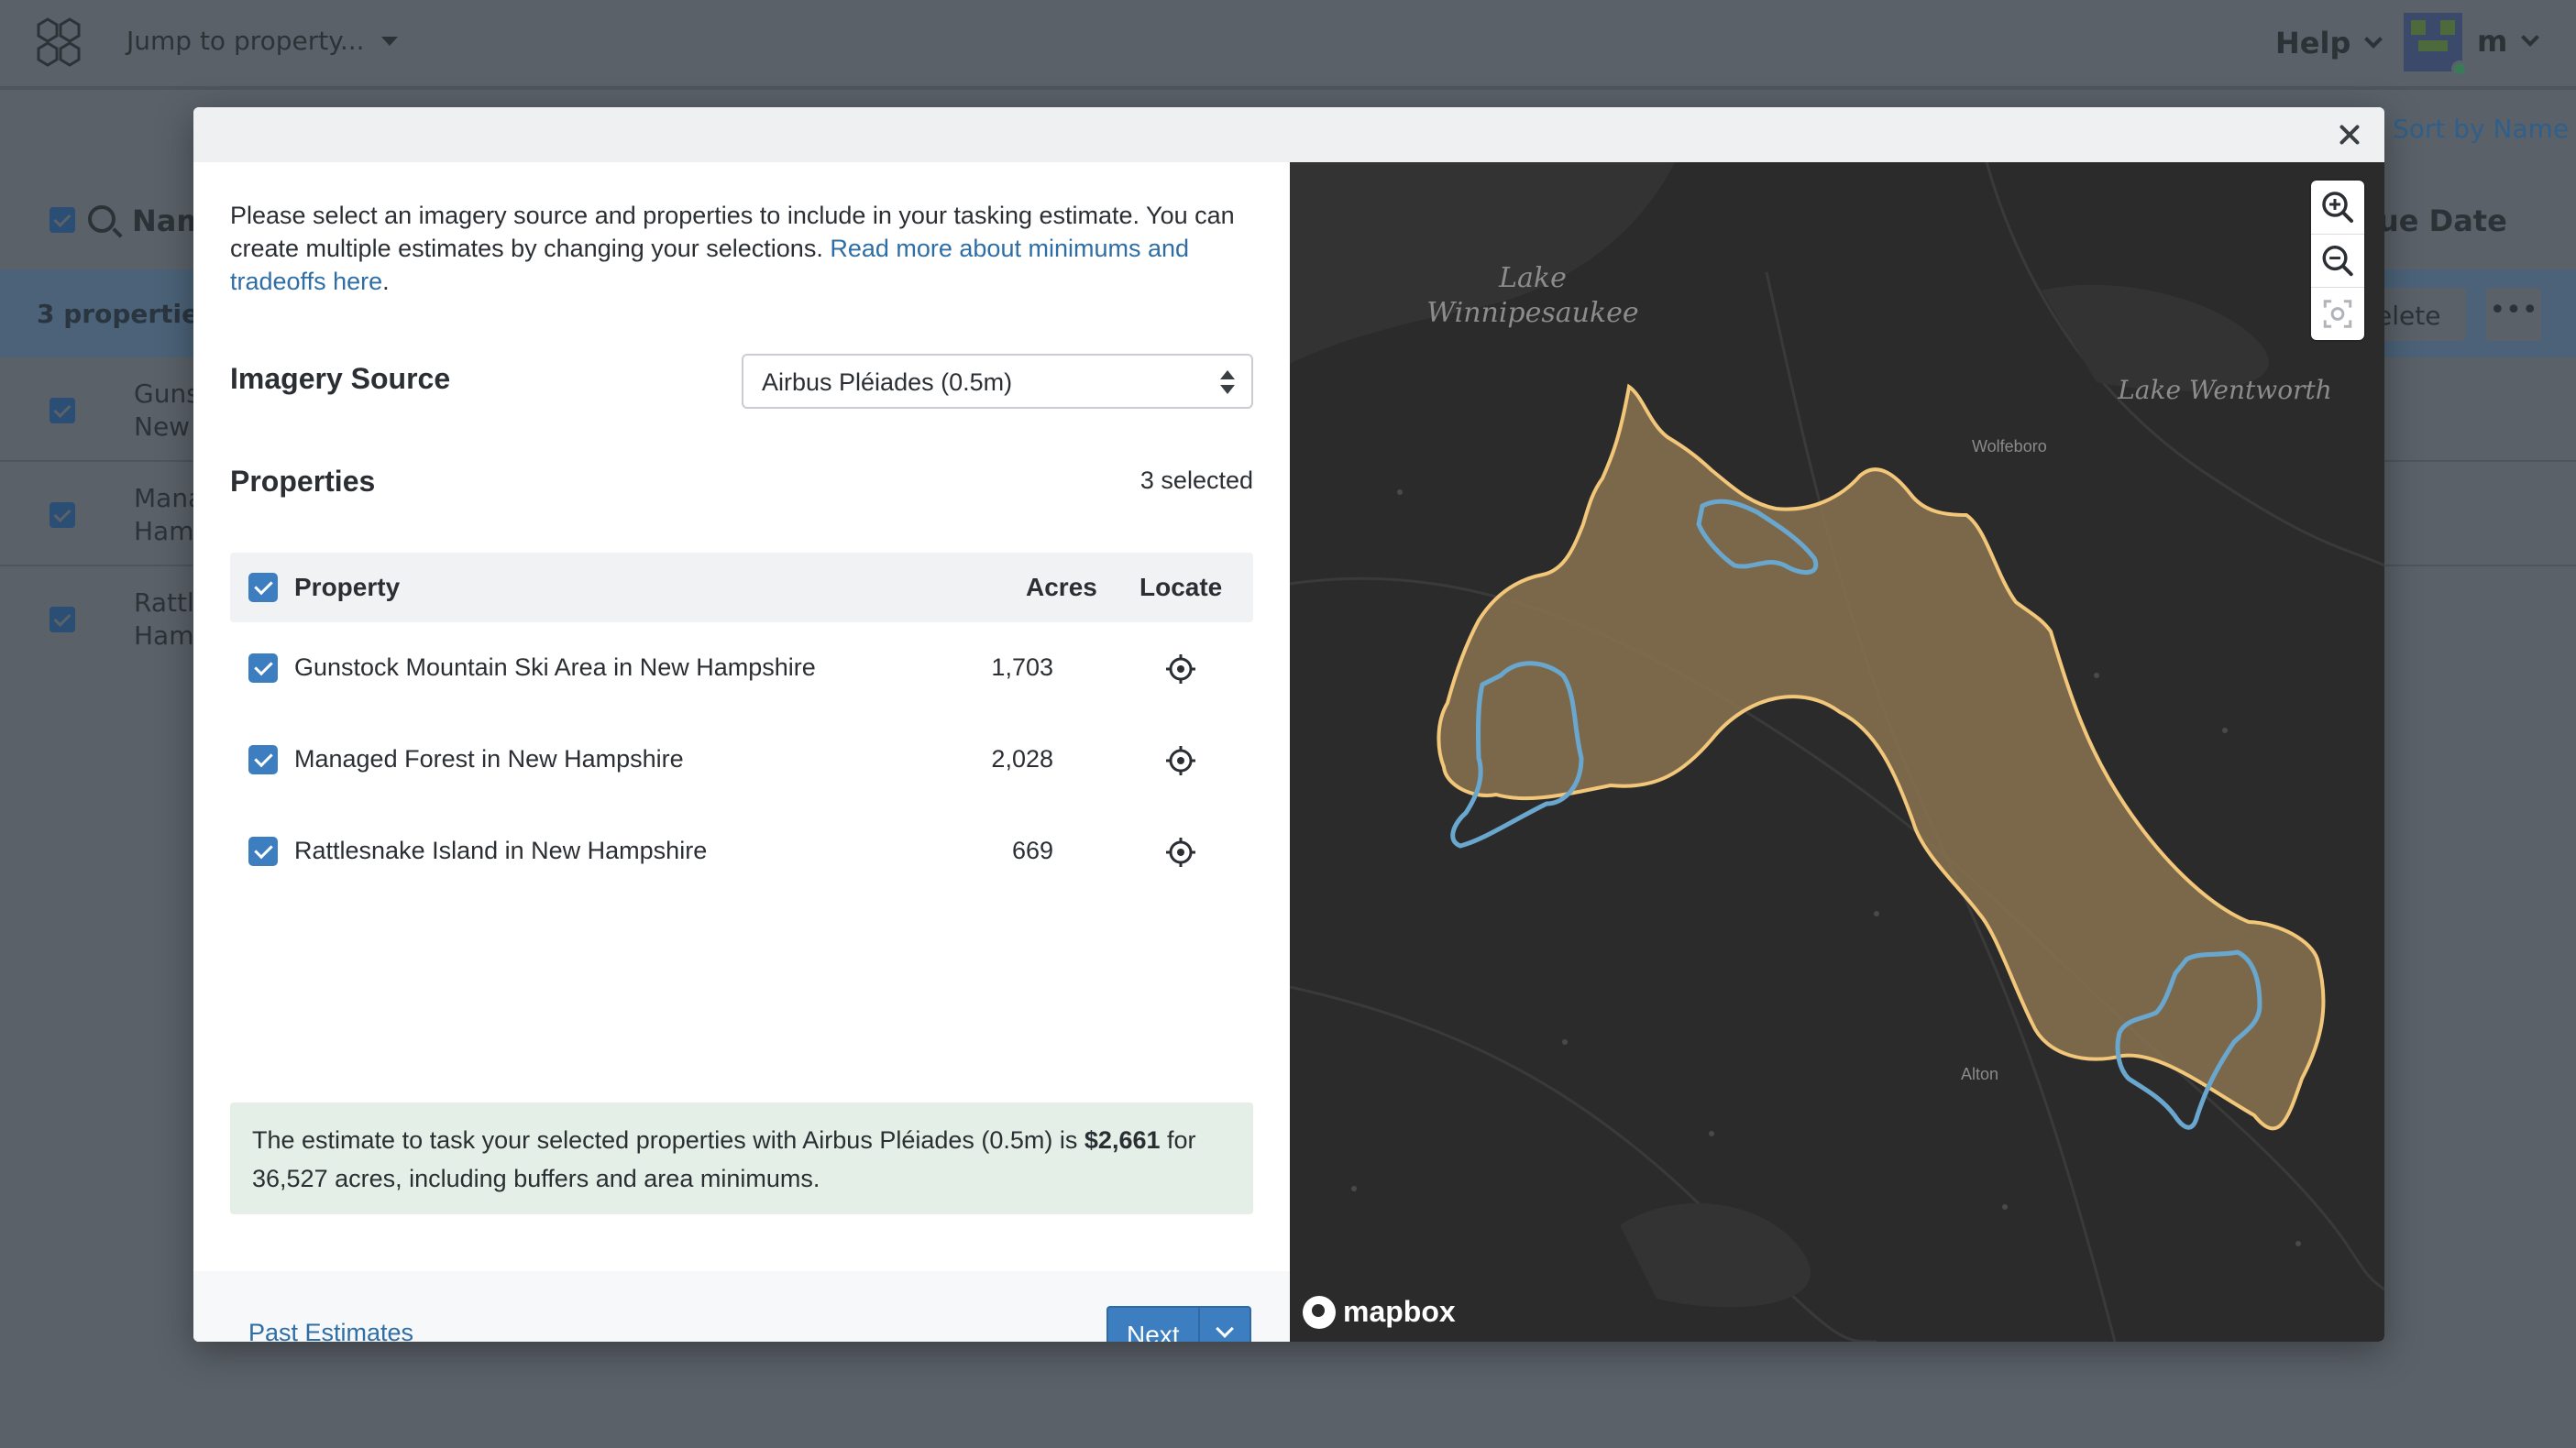  Describe the element at coordinates (2442, 220) in the screenshot. I see `due-date-column-header: ue Date` at that location.